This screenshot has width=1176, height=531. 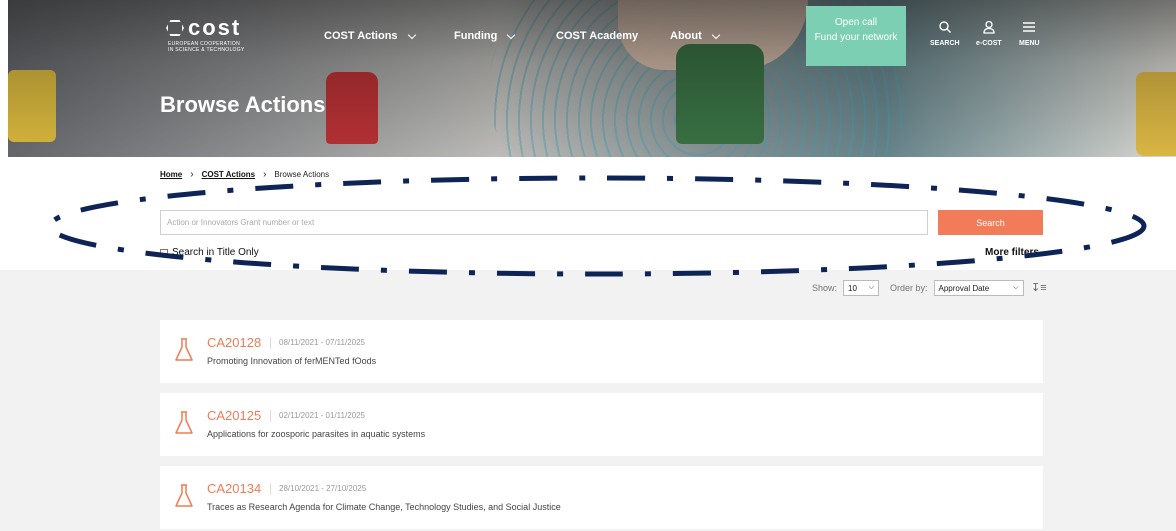 What do you see at coordinates (317, 416) in the screenshot?
I see `action-dates: 02/11/2021 - 01/11/2025` at bounding box center [317, 416].